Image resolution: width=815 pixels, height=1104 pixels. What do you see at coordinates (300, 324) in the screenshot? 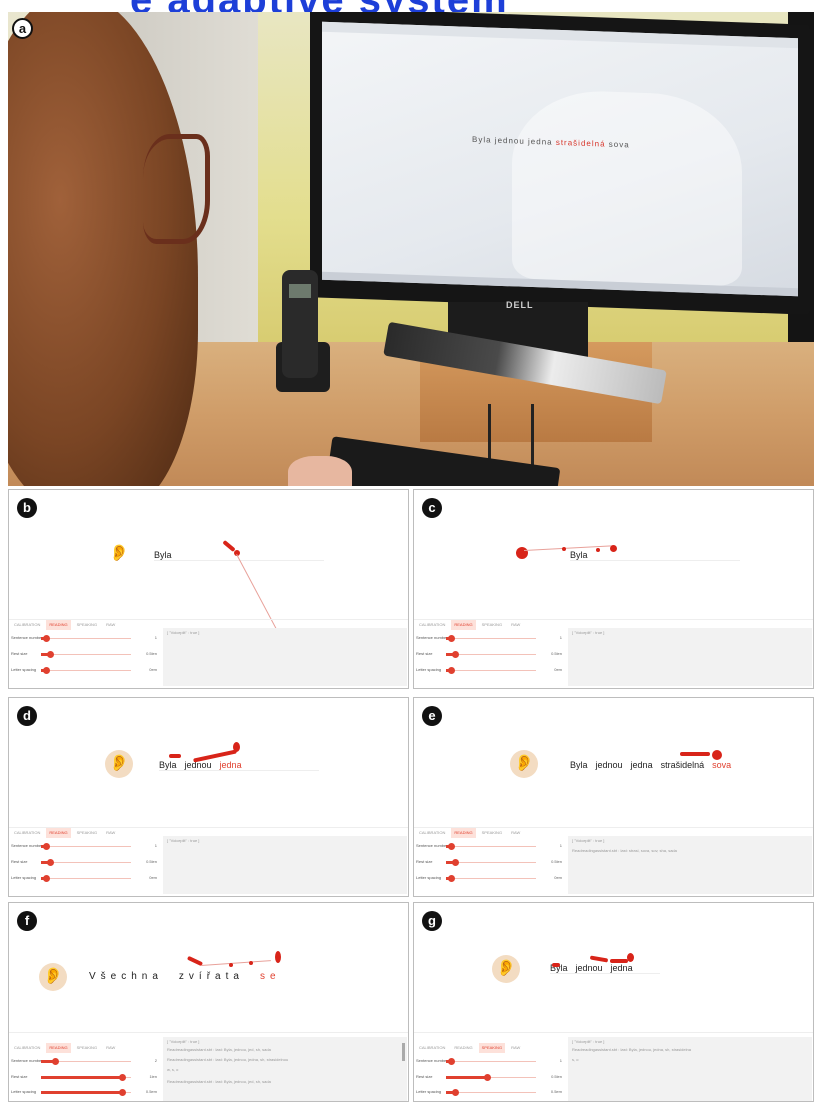
I see `desk-phone` at bounding box center [300, 324].